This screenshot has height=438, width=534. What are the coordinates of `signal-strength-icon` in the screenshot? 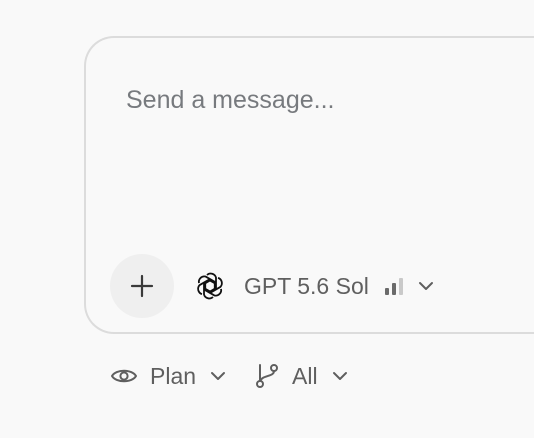 It's located at (395, 286).